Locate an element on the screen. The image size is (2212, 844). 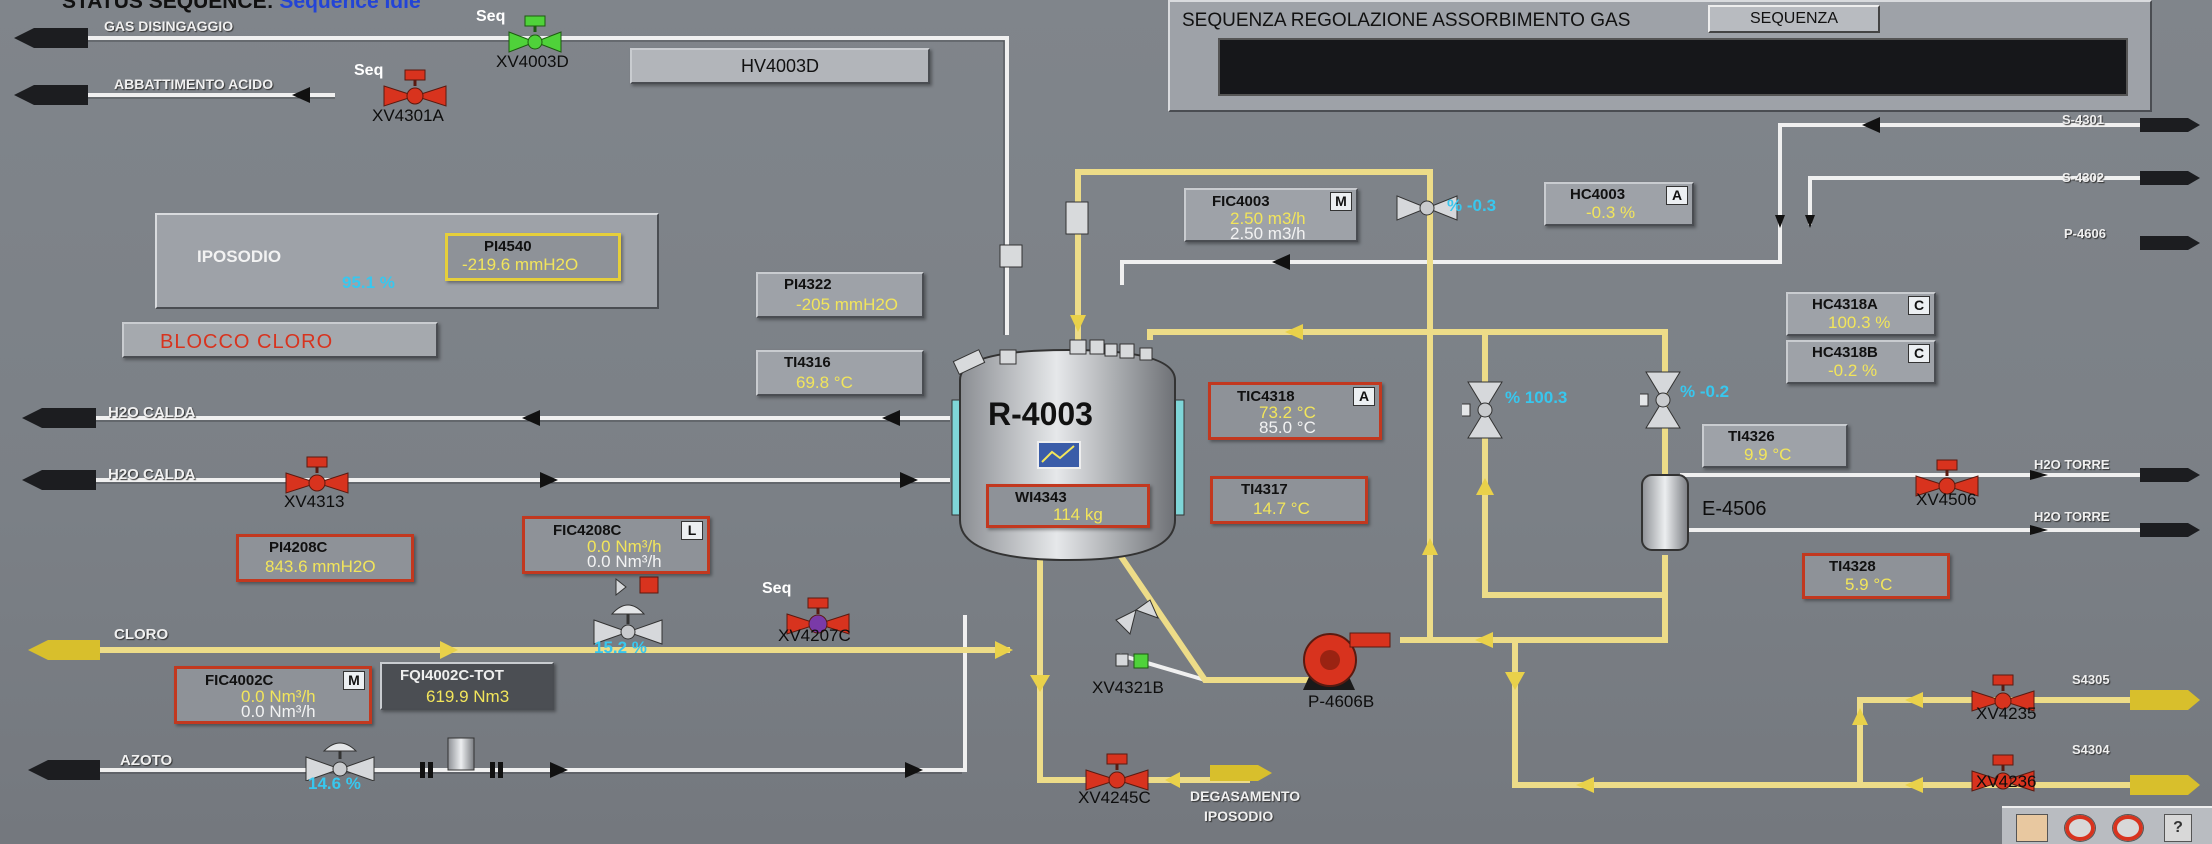
valve-xv4245c-label: XV4245C is located at coordinates (1114, 797).